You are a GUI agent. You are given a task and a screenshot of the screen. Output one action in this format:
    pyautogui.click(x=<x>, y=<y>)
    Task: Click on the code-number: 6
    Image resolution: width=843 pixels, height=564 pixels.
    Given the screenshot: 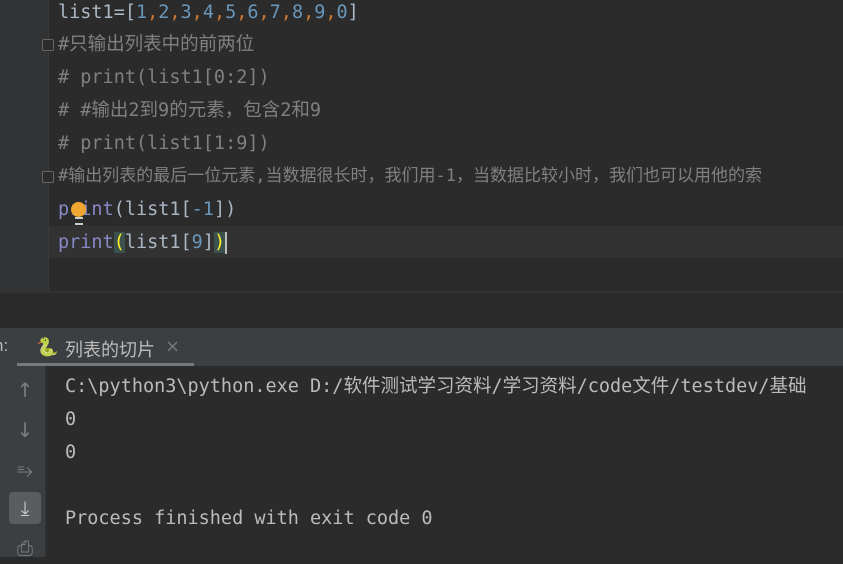 What is the action you would take?
    pyautogui.click(x=253, y=12)
    